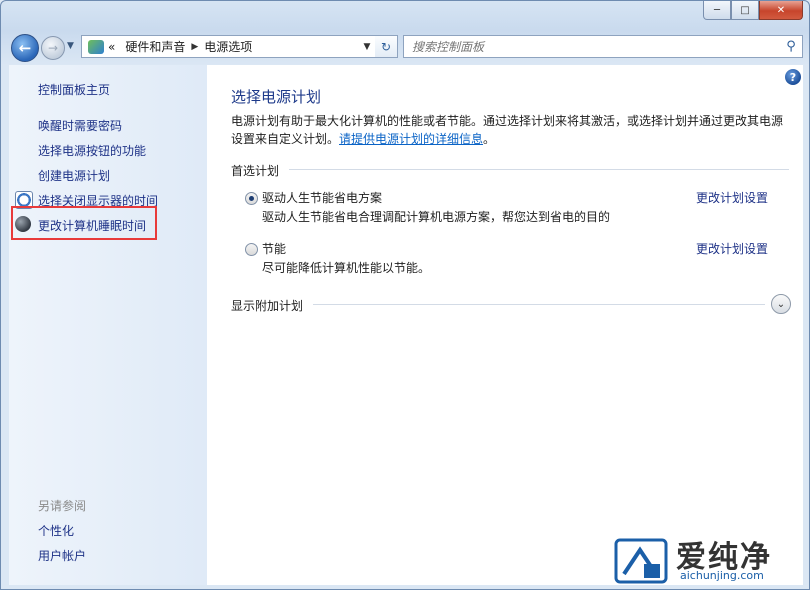  Describe the element at coordinates (84, 223) in the screenshot. I see `highlight-box` at that location.